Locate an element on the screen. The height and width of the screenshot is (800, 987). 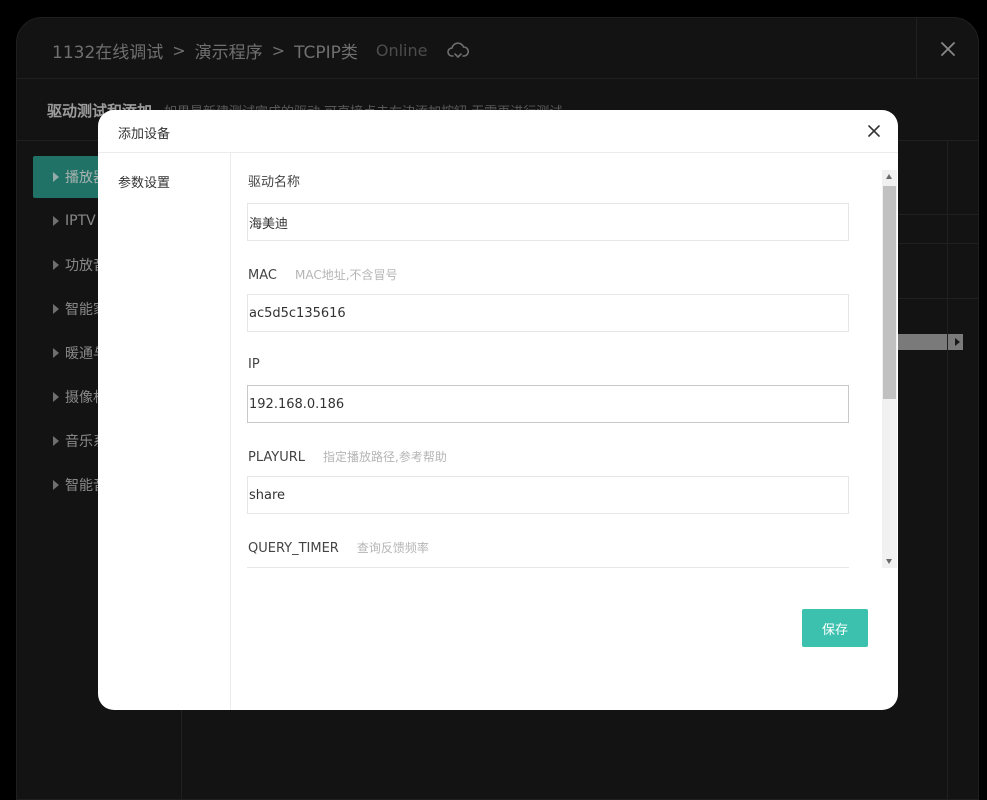
close-icon is located at coordinates (874, 131).